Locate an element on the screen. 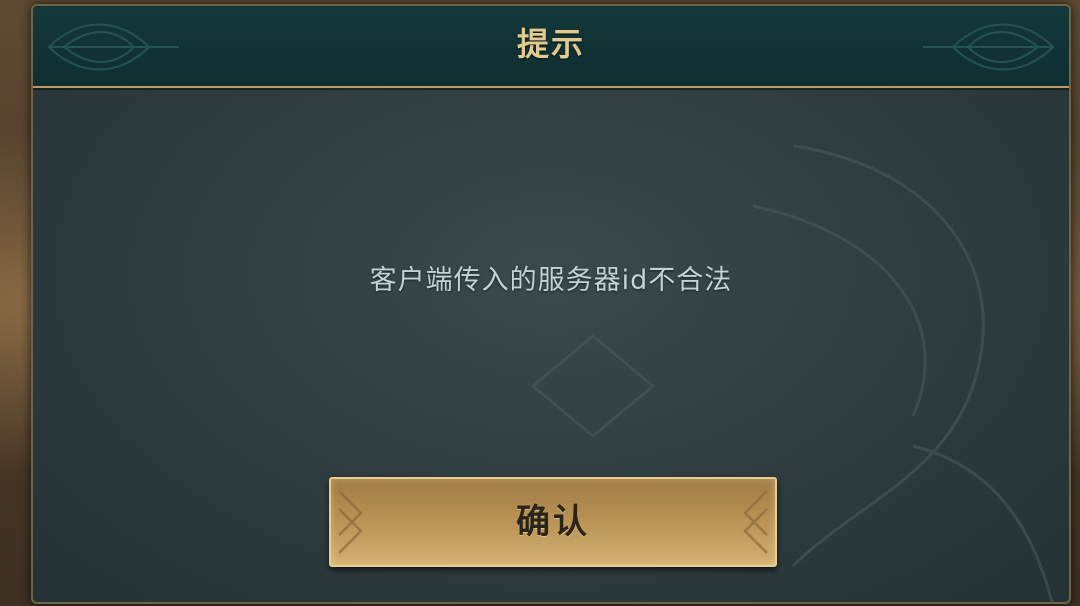 This screenshot has width=1080, height=606. confirm-button-label: 确认 is located at coordinates (553, 522).